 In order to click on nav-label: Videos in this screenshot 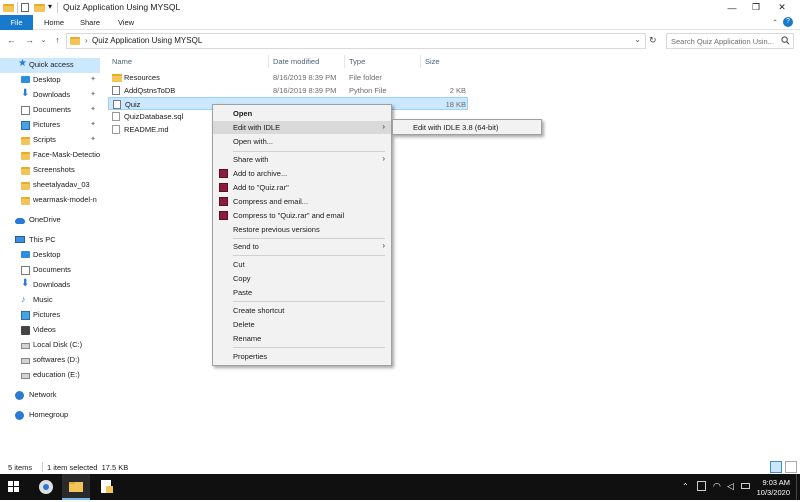, I will do `click(44, 329)`.